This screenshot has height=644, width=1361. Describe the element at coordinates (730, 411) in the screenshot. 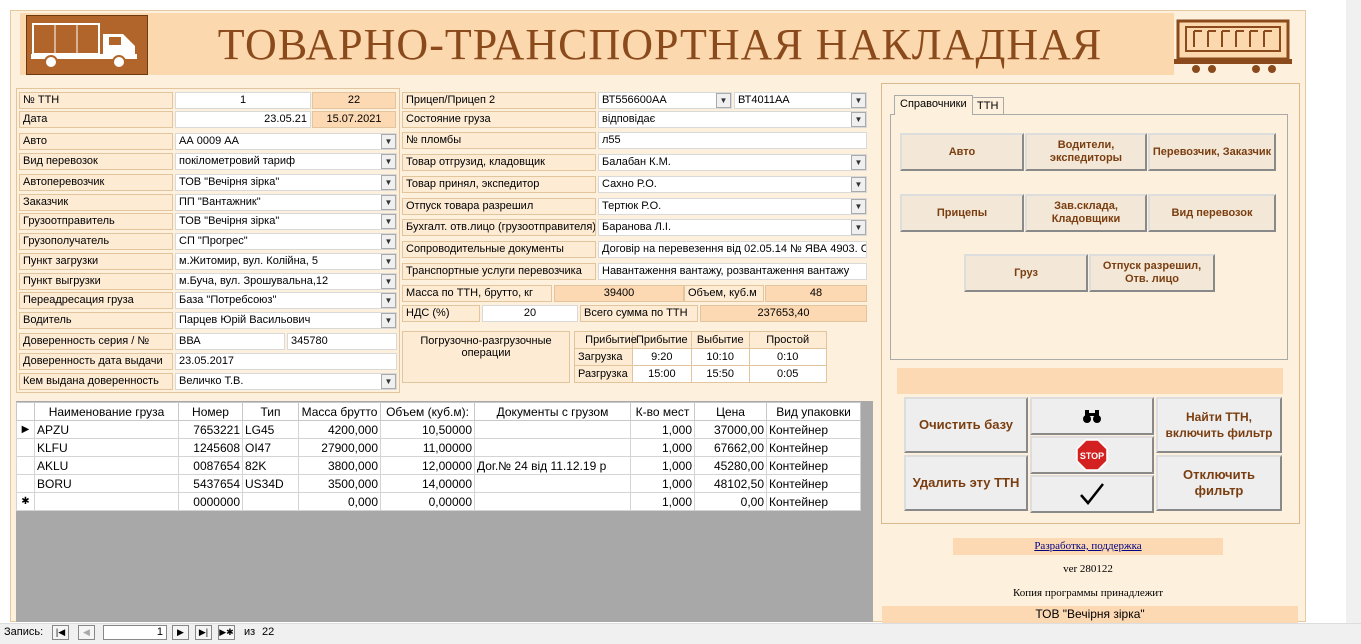

I see `column-header: Цена` at that location.